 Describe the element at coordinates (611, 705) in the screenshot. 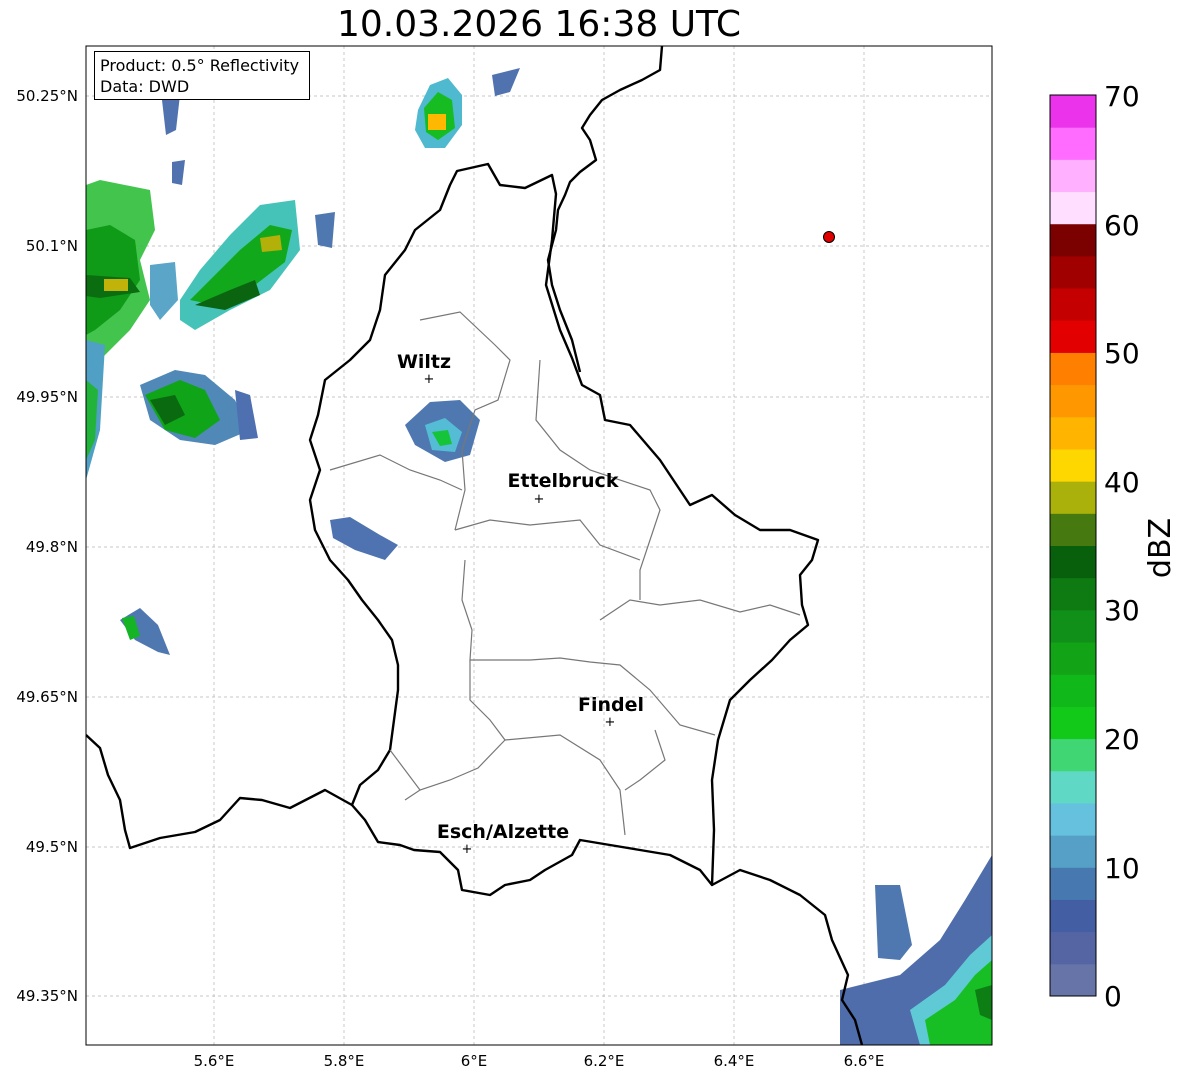

I see `city-label: Findel` at that location.